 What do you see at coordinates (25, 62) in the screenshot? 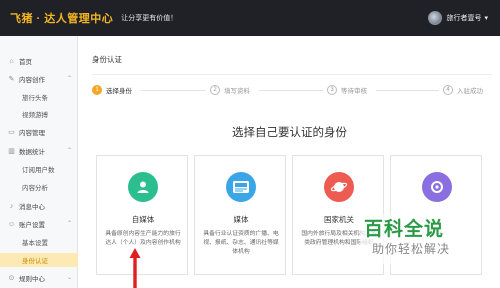
I see `sidebar-item-label: 首页` at bounding box center [25, 62].